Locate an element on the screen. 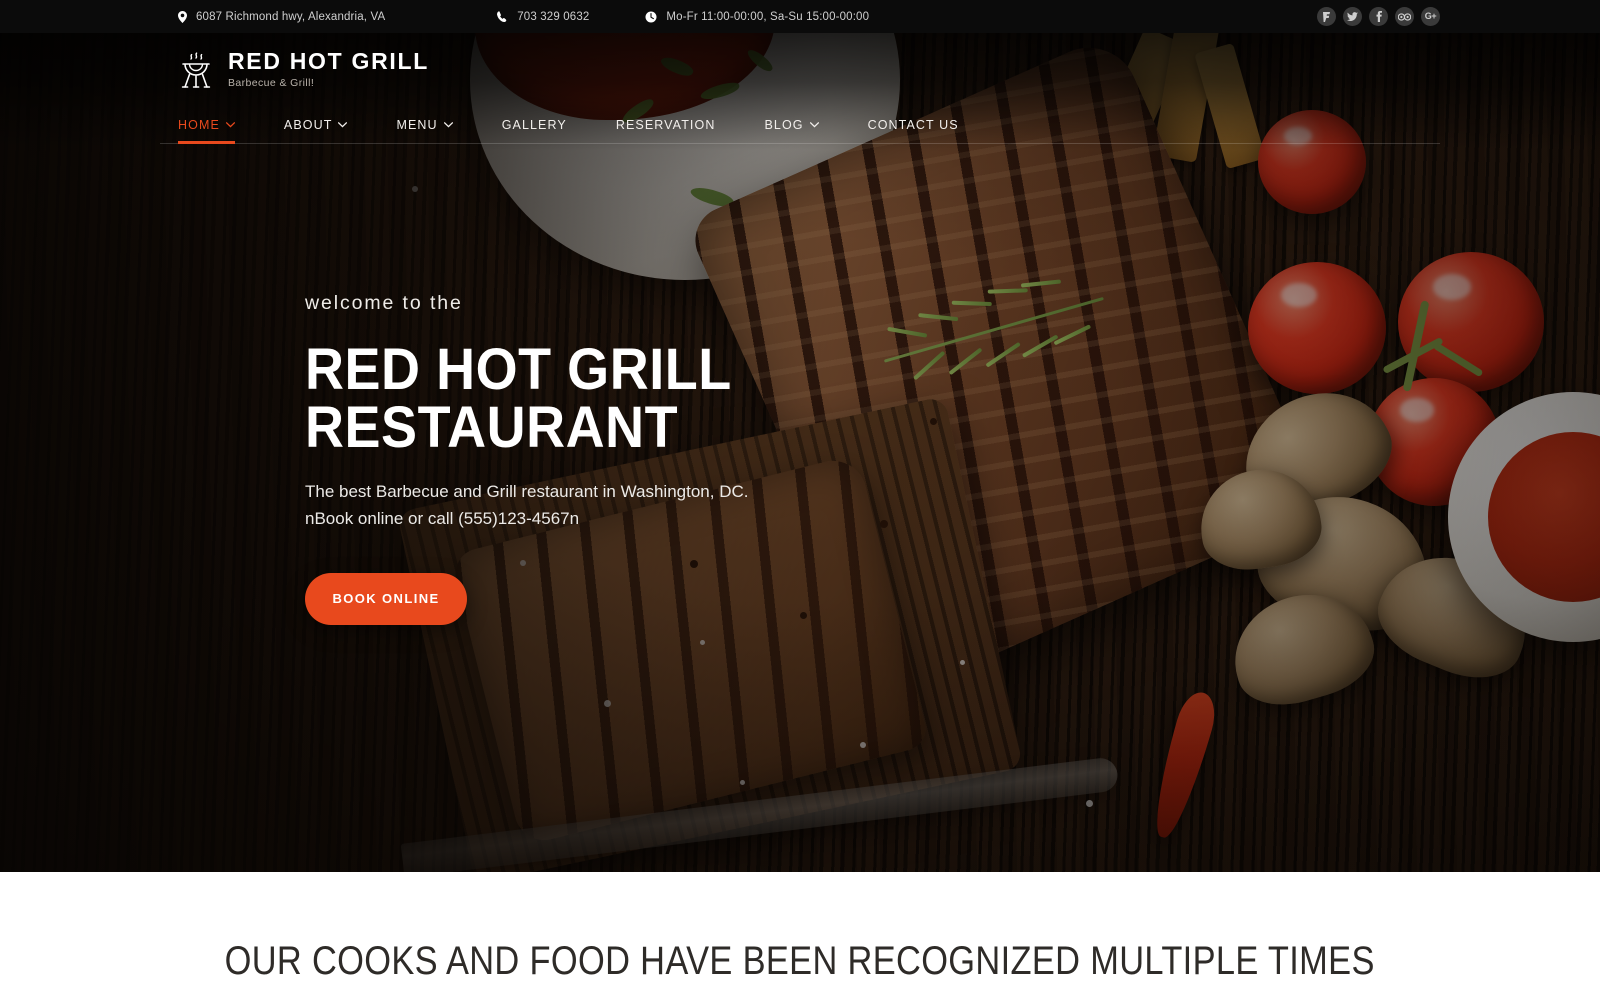  twitter-icon is located at coordinates (1352, 16).